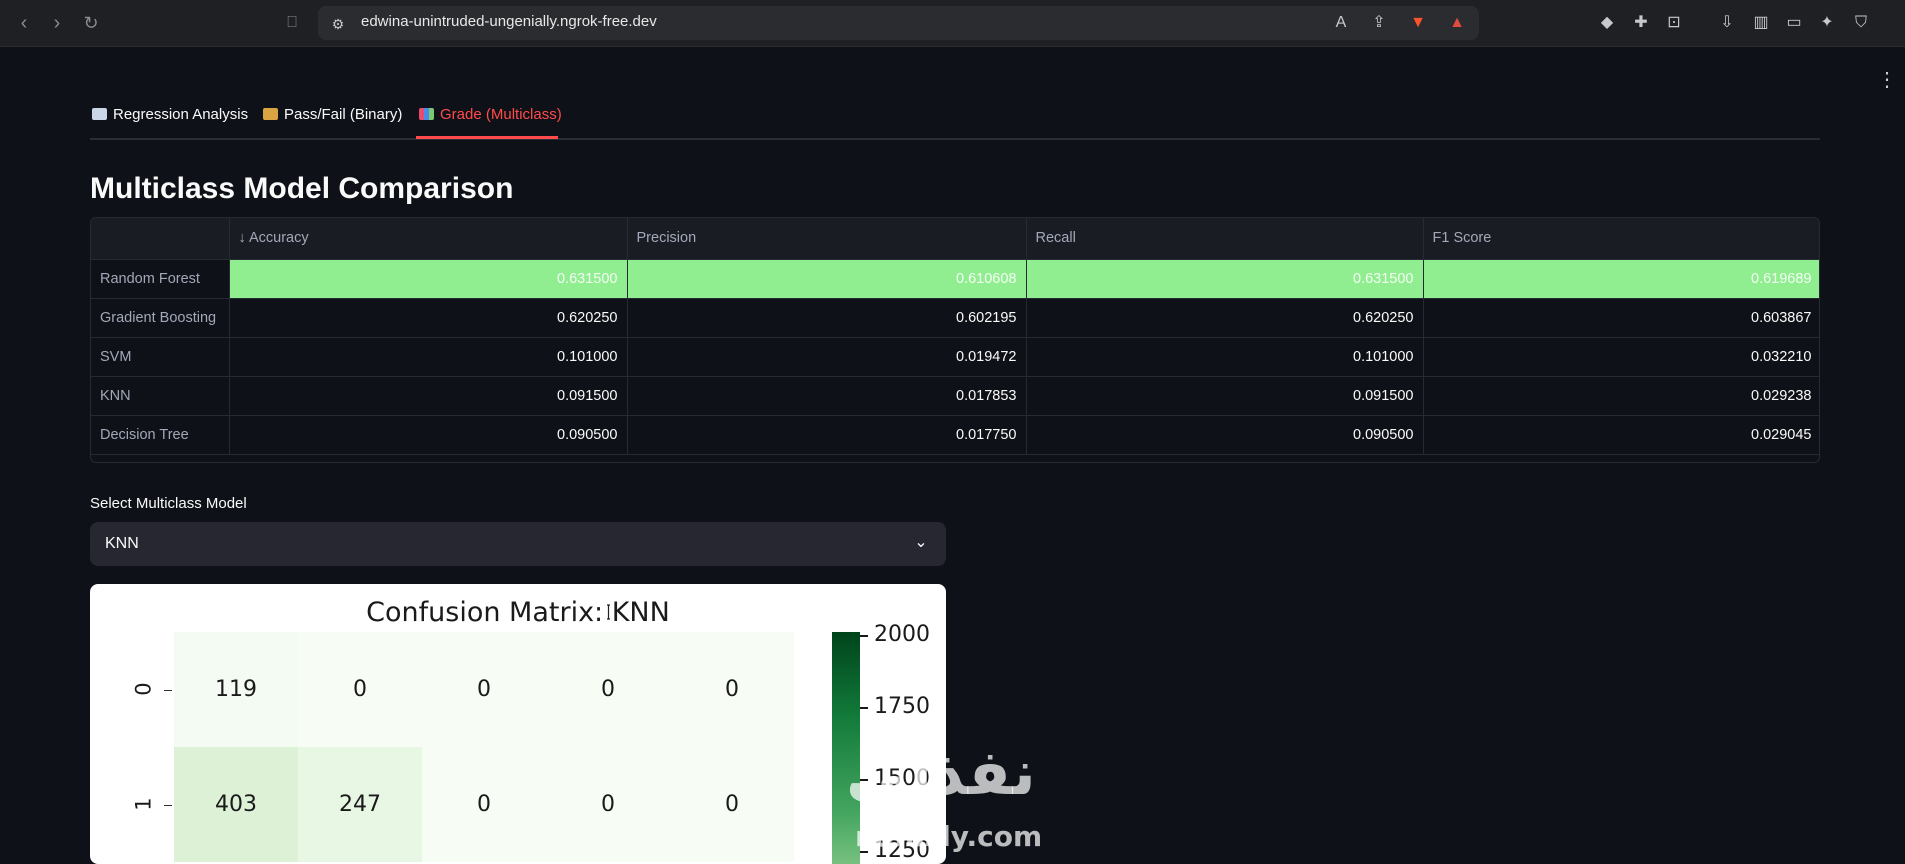  Describe the element at coordinates (426, 114) in the screenshot. I see `bar-chart-icon` at that location.